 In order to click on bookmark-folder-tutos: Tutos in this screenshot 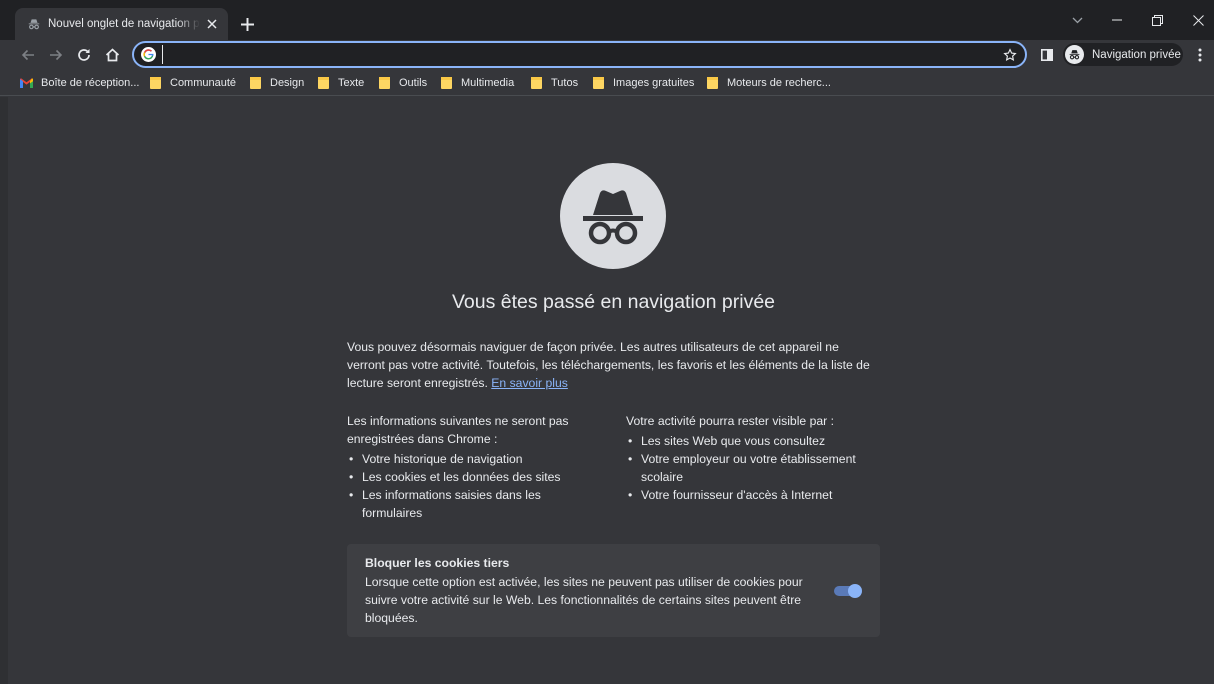, I will do `click(554, 83)`.